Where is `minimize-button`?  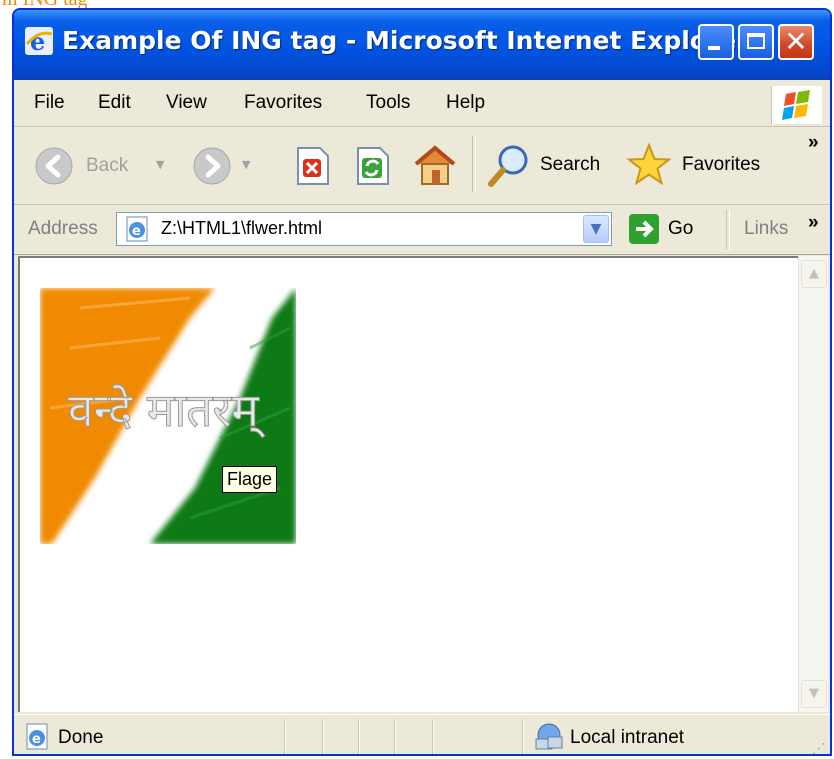
minimize-button is located at coordinates (716, 42).